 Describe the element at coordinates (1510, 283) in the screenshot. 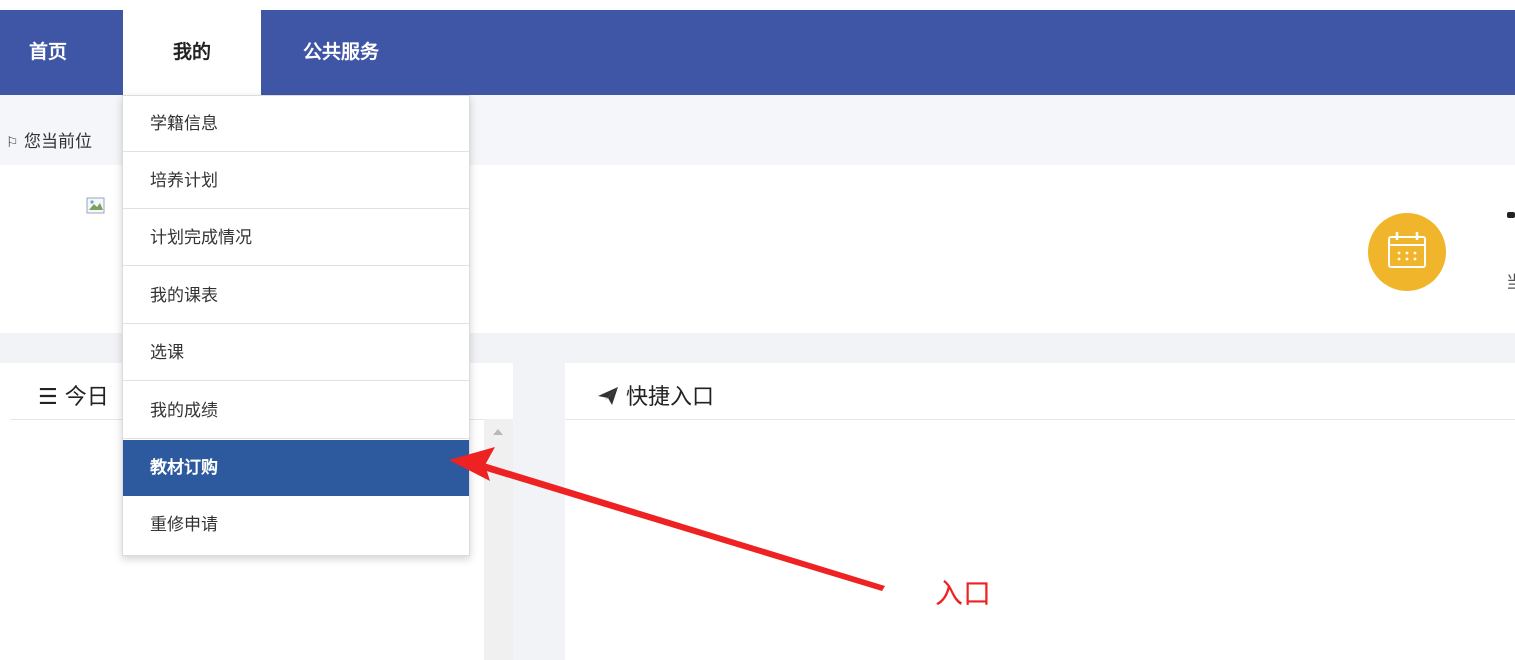

I see `cut-off-text: 当` at that location.